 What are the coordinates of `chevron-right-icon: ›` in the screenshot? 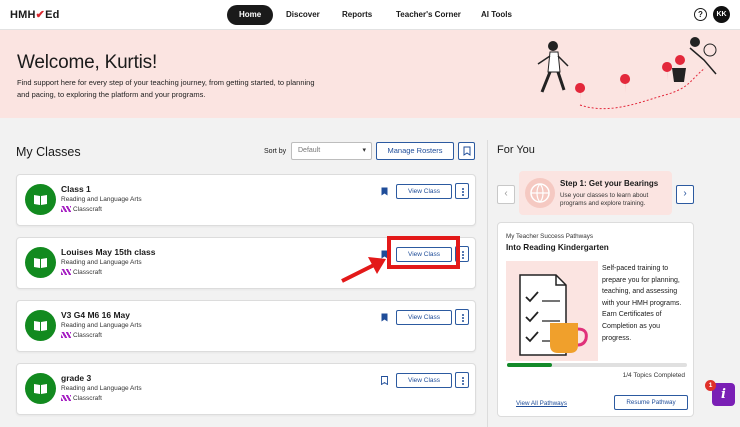 It's located at (685, 193).